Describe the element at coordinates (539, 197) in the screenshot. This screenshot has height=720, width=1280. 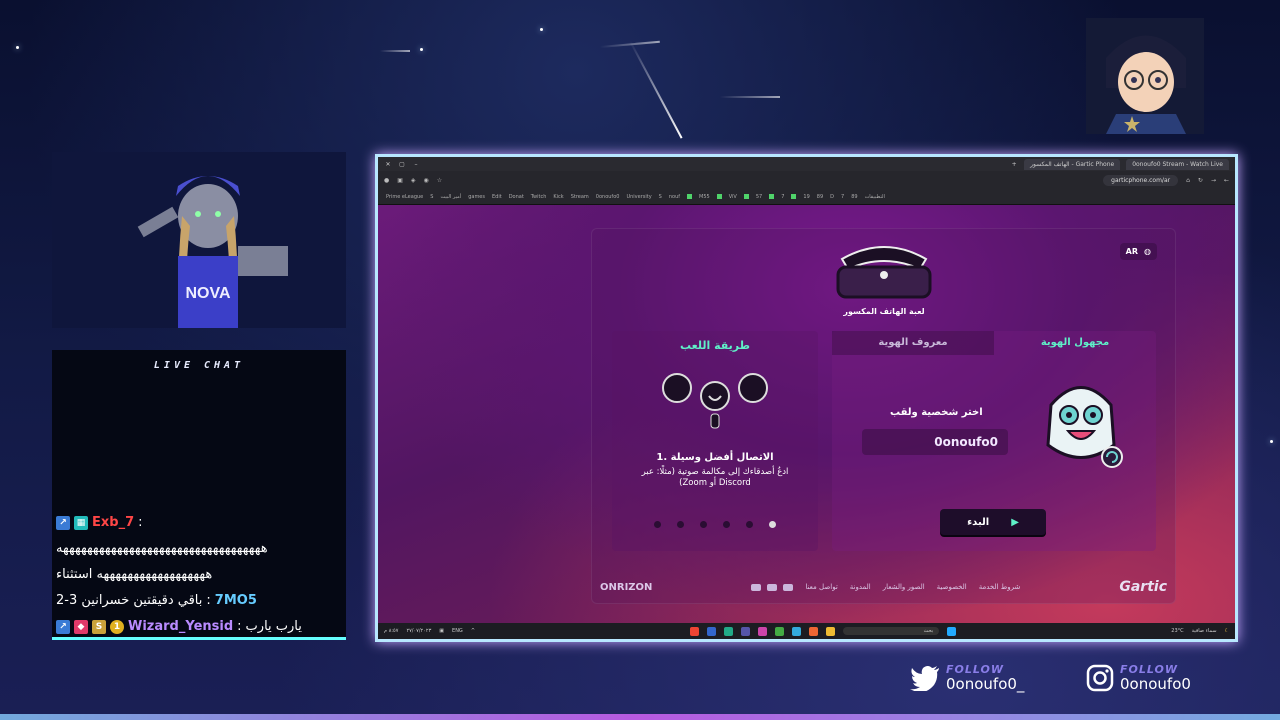
I see `bookmark: Twitch` at that location.